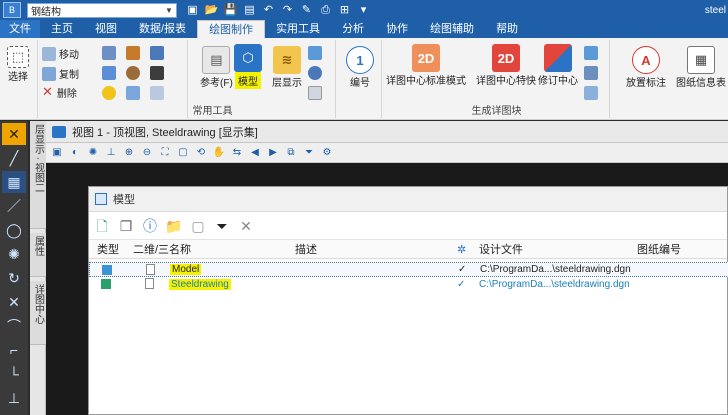 This screenshot has height=415, width=728. Describe the element at coordinates (507, 29) in the screenshot. I see `tab-help: 帮助` at that location.